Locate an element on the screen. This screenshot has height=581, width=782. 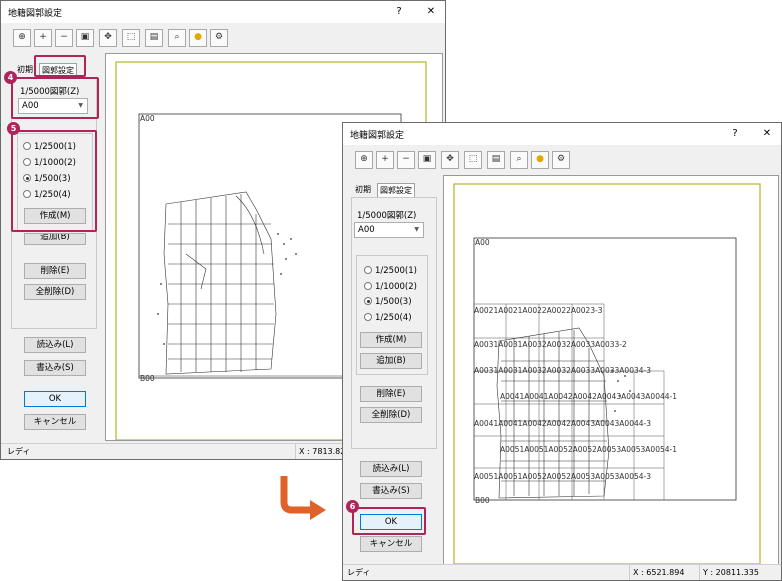
right-radio-2500: 1/2500(1) is located at coordinates (390, 271).